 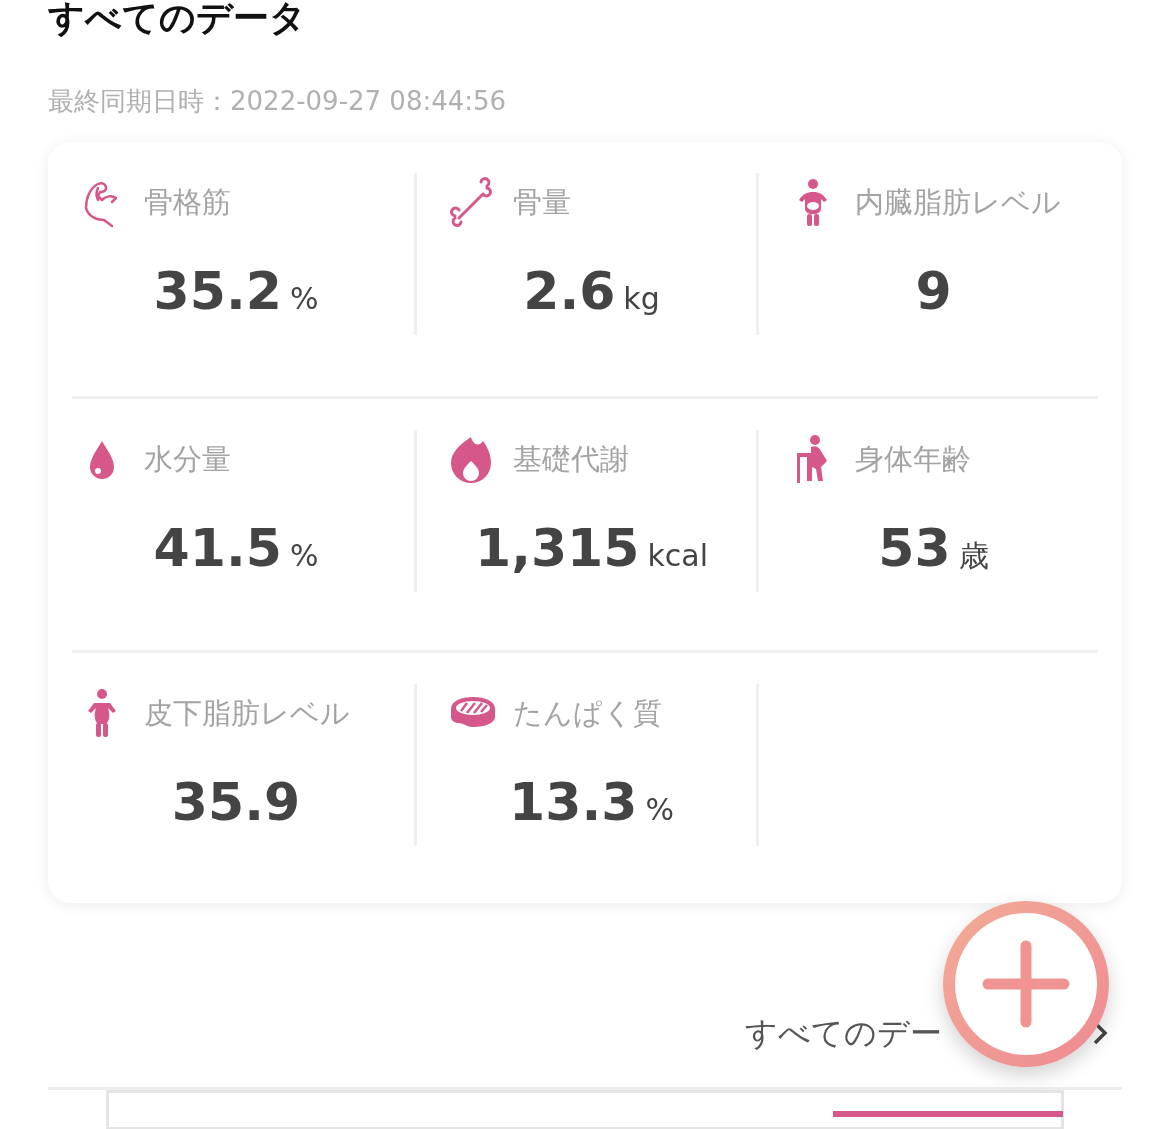 What do you see at coordinates (277, 101) in the screenshot?
I see `last-sync-time: 最終同期日時：2022-09-27 08:44:56` at bounding box center [277, 101].